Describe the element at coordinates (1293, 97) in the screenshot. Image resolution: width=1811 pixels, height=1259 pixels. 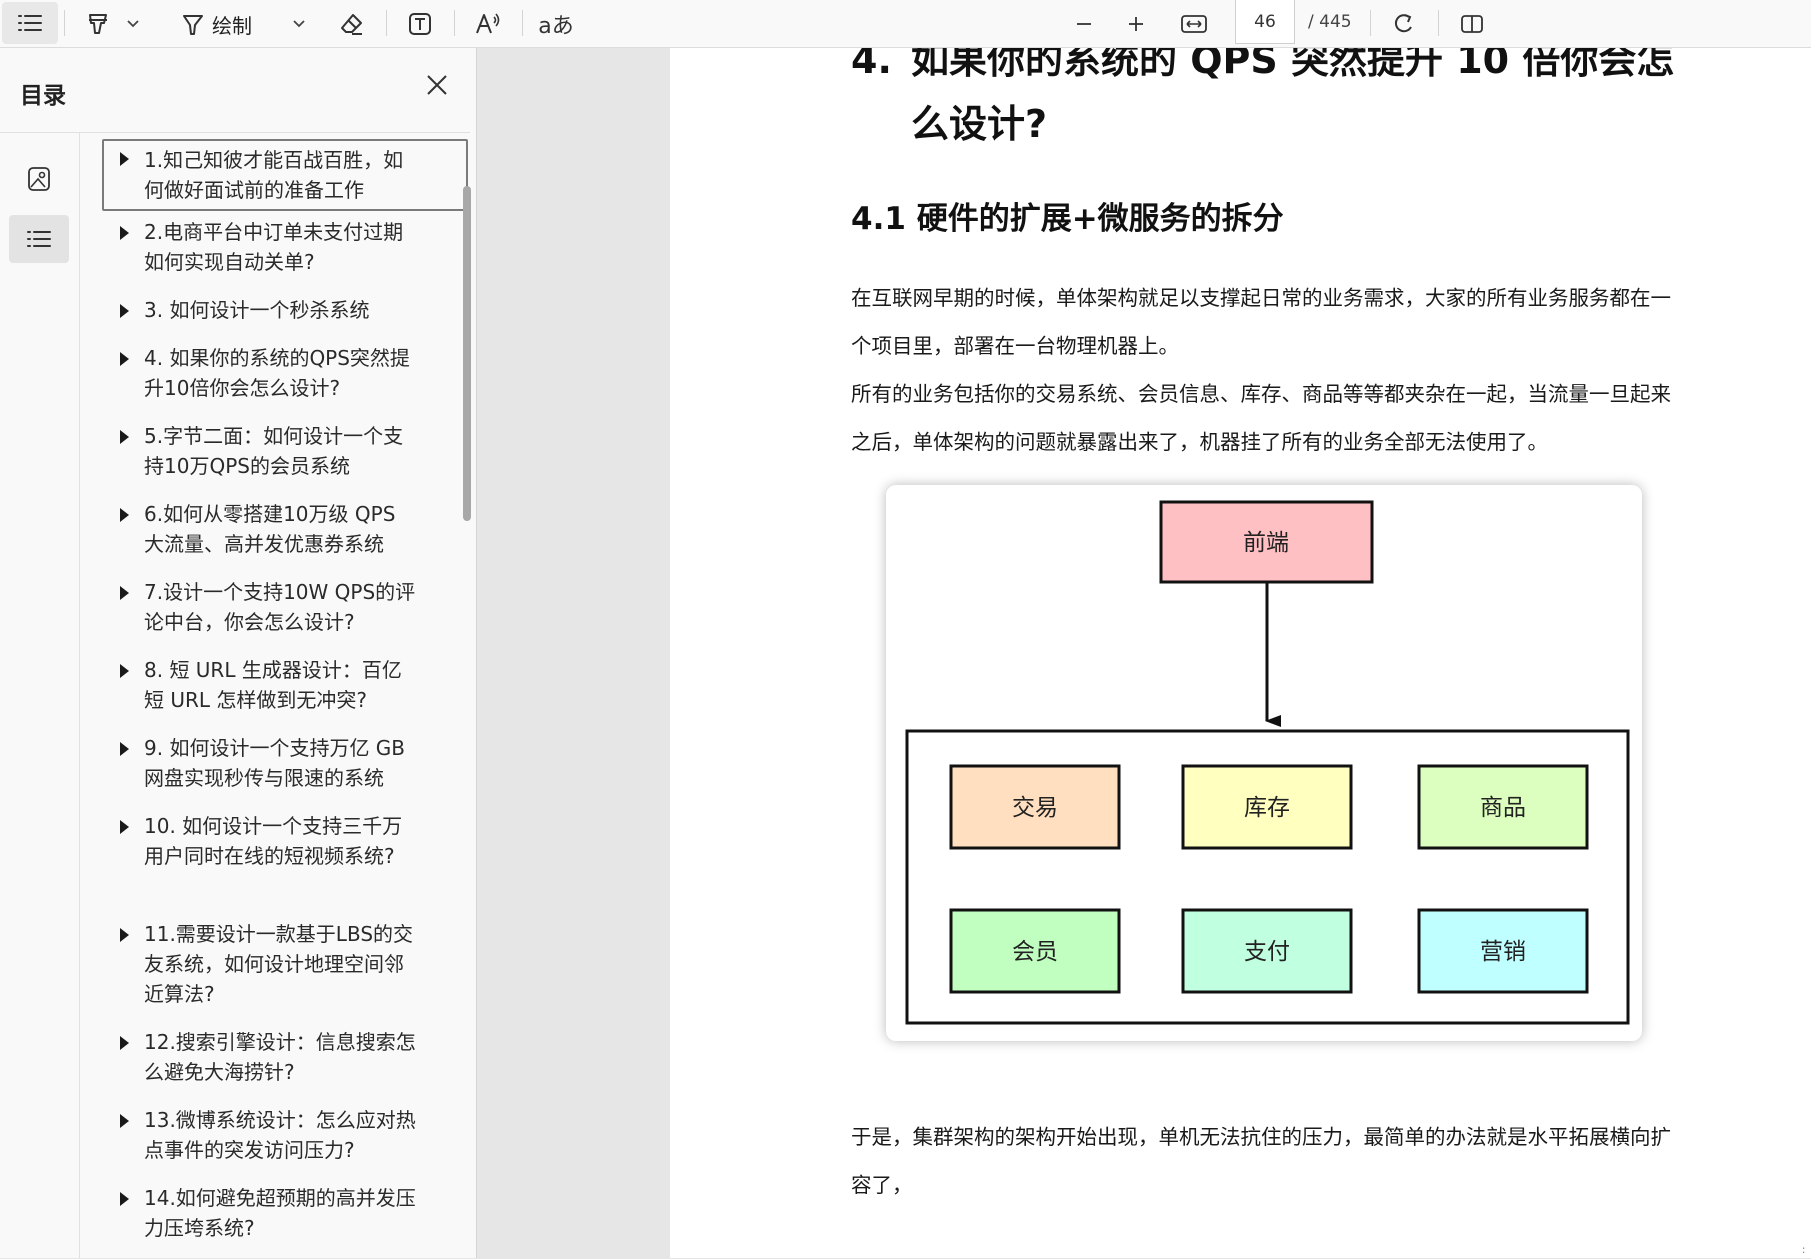
I see `section-title: 如果你的系统的 QPS 突然提升 10 倍你会怎么设计?` at that location.